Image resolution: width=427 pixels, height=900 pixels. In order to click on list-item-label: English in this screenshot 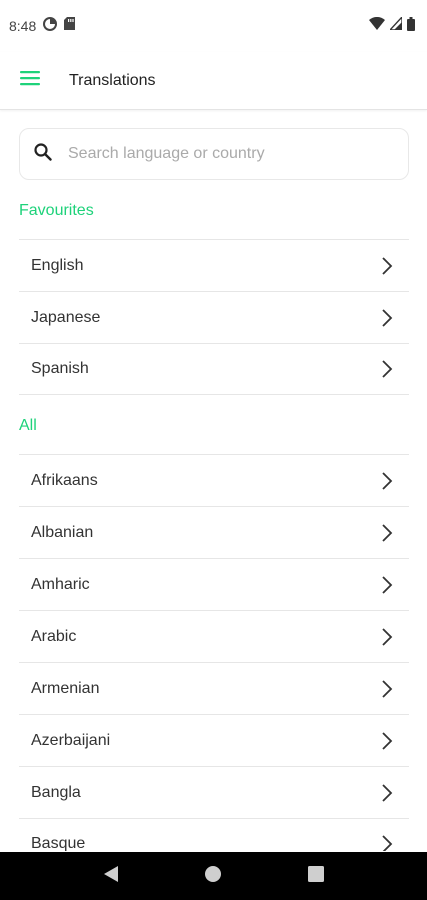, I will do `click(57, 265)`.